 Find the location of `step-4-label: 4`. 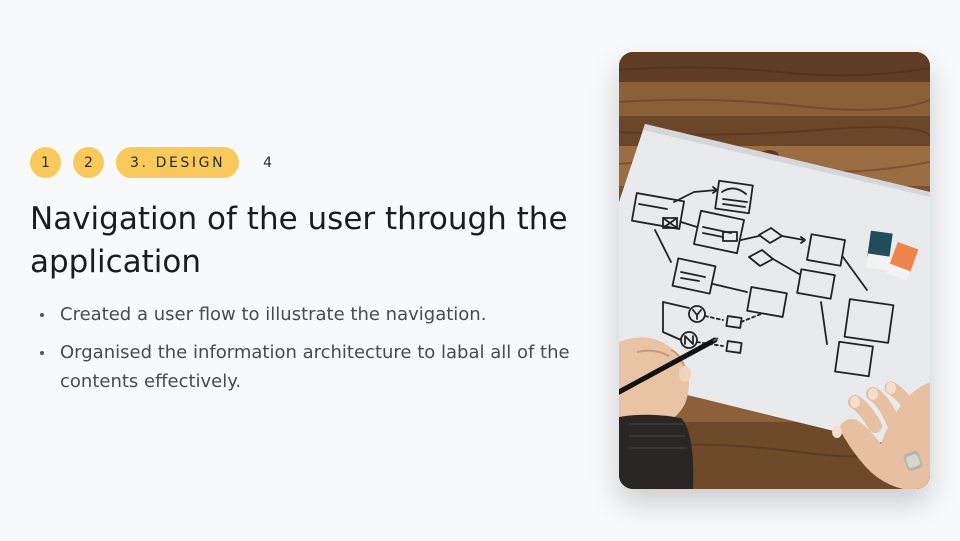

step-4-label: 4 is located at coordinates (268, 162).